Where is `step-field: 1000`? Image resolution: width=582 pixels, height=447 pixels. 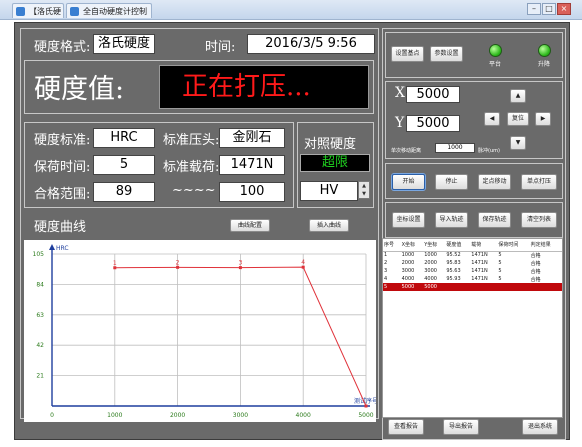 step-field: 1000 is located at coordinates (455, 148).